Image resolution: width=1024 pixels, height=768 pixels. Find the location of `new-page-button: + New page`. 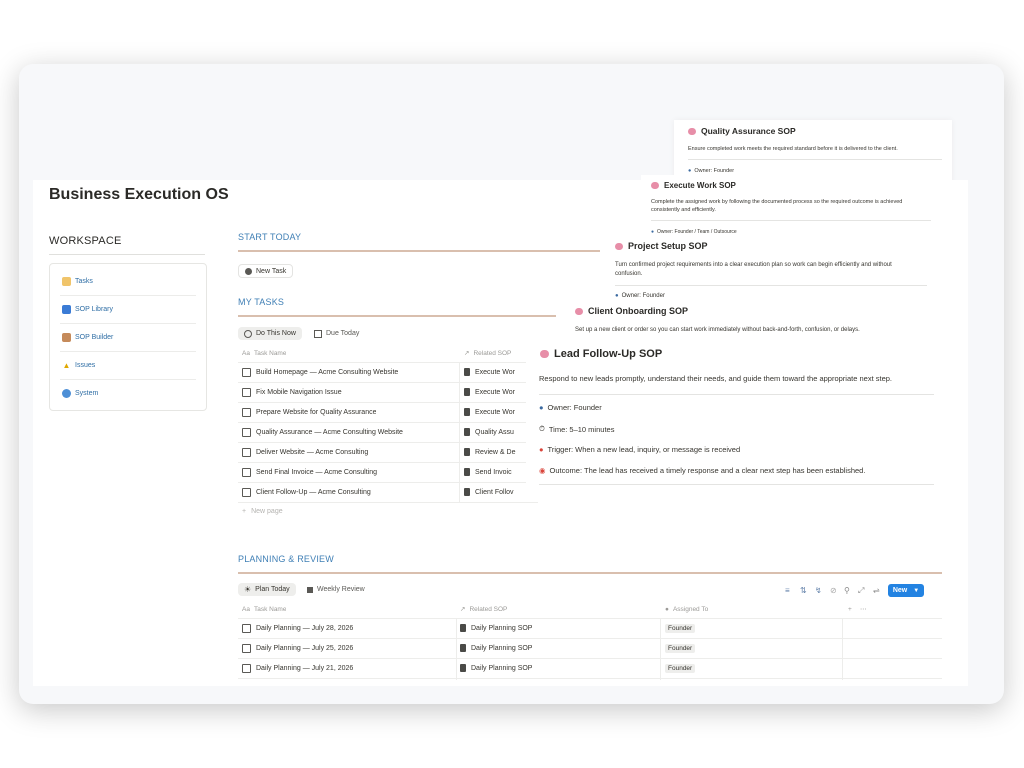

new-page-button: + New page is located at coordinates (262, 511).